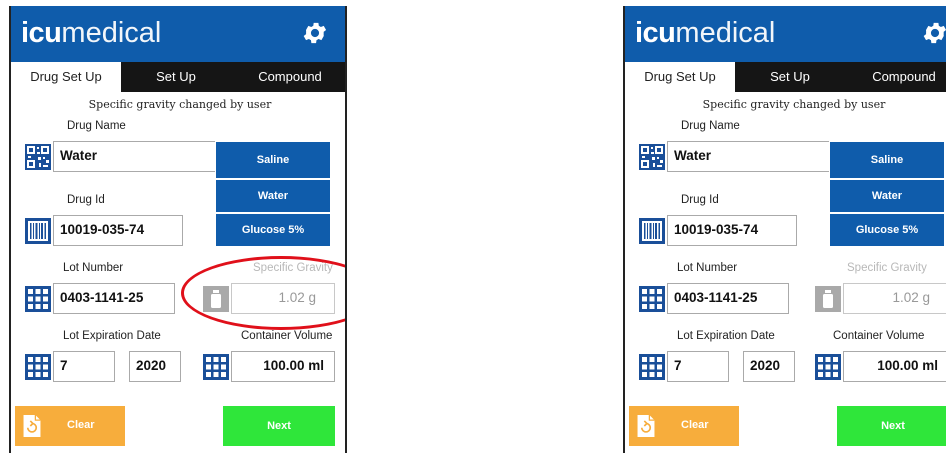 Image resolution: width=946 pixels, height=453 pixels. I want to click on bottle-icon, so click(828, 299).